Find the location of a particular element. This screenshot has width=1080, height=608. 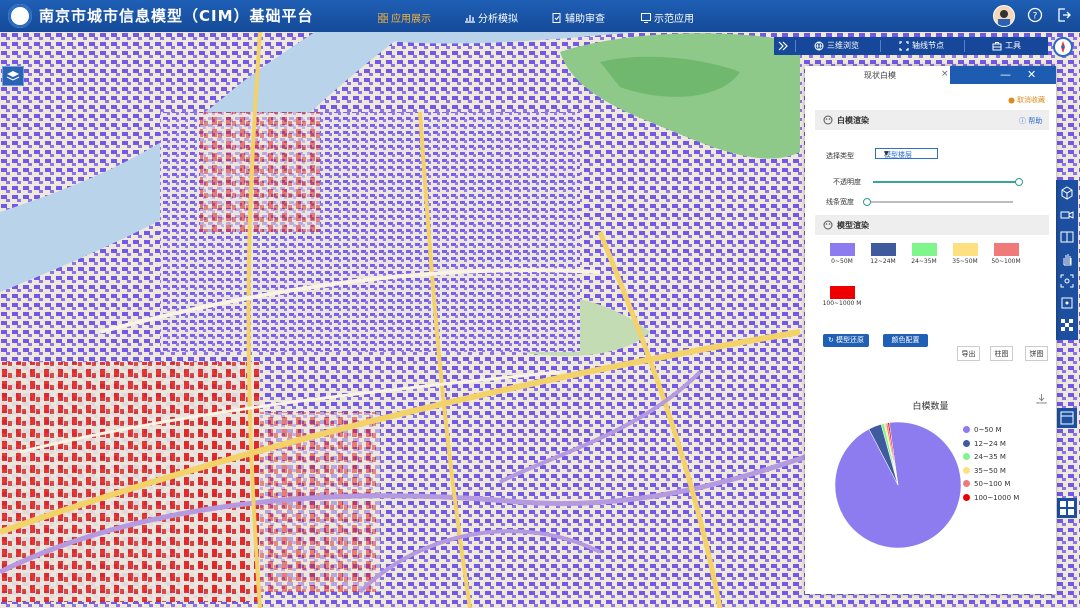

double-chevron-right-icon is located at coordinates (783, 46).